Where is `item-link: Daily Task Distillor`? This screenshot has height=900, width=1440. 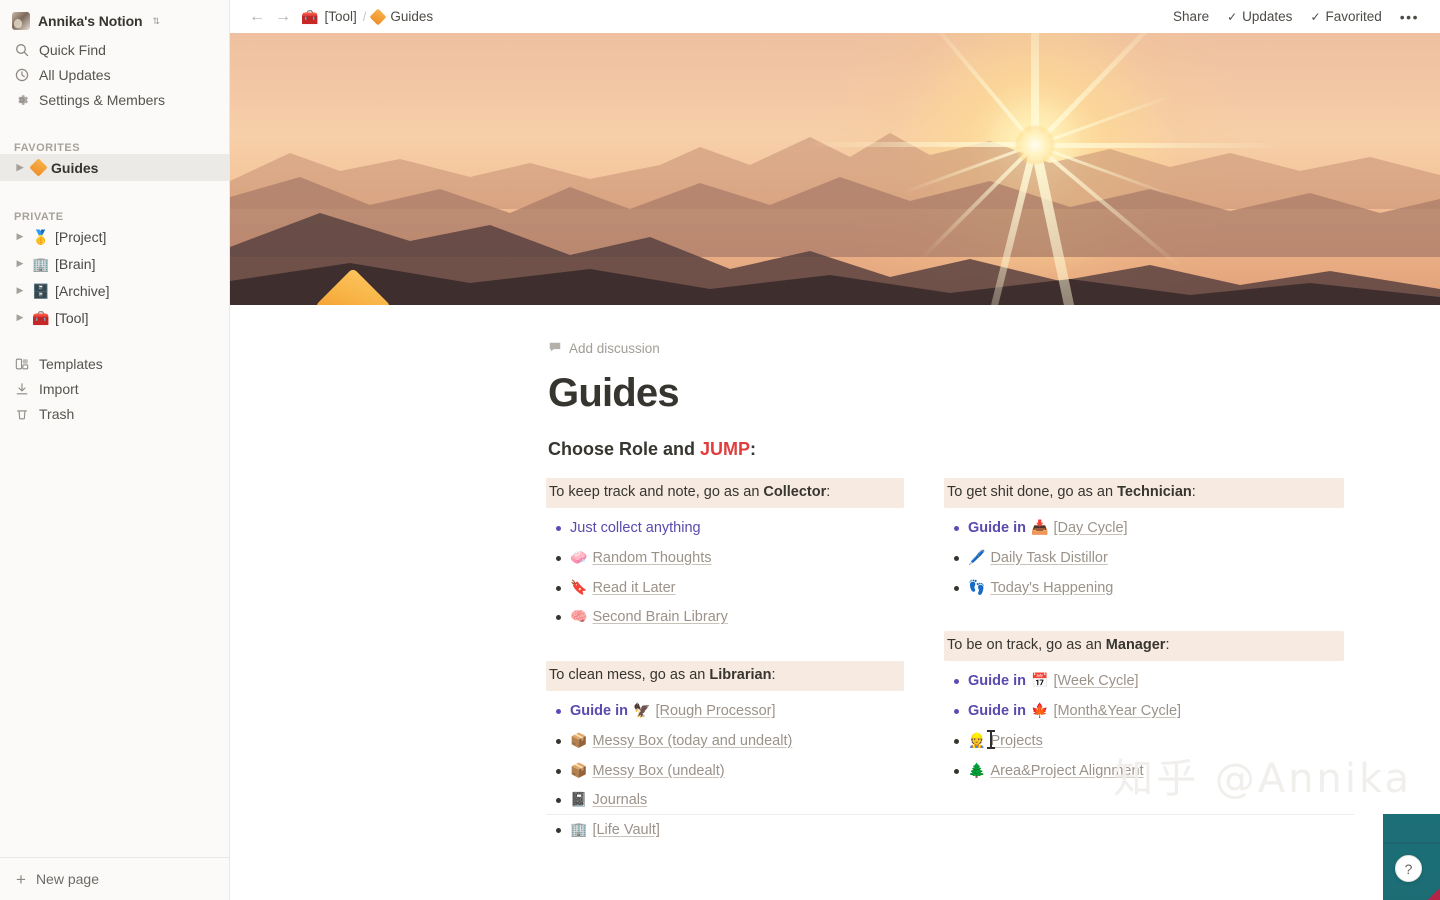
item-link: Daily Task Distillor is located at coordinates (1048, 559).